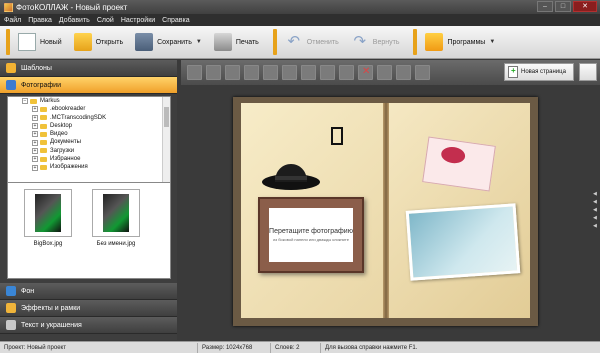 The image size is (600, 353). What do you see at coordinates (375, 42) in the screenshot?
I see `redo-button: ↷ Вернуть` at bounding box center [375, 42].